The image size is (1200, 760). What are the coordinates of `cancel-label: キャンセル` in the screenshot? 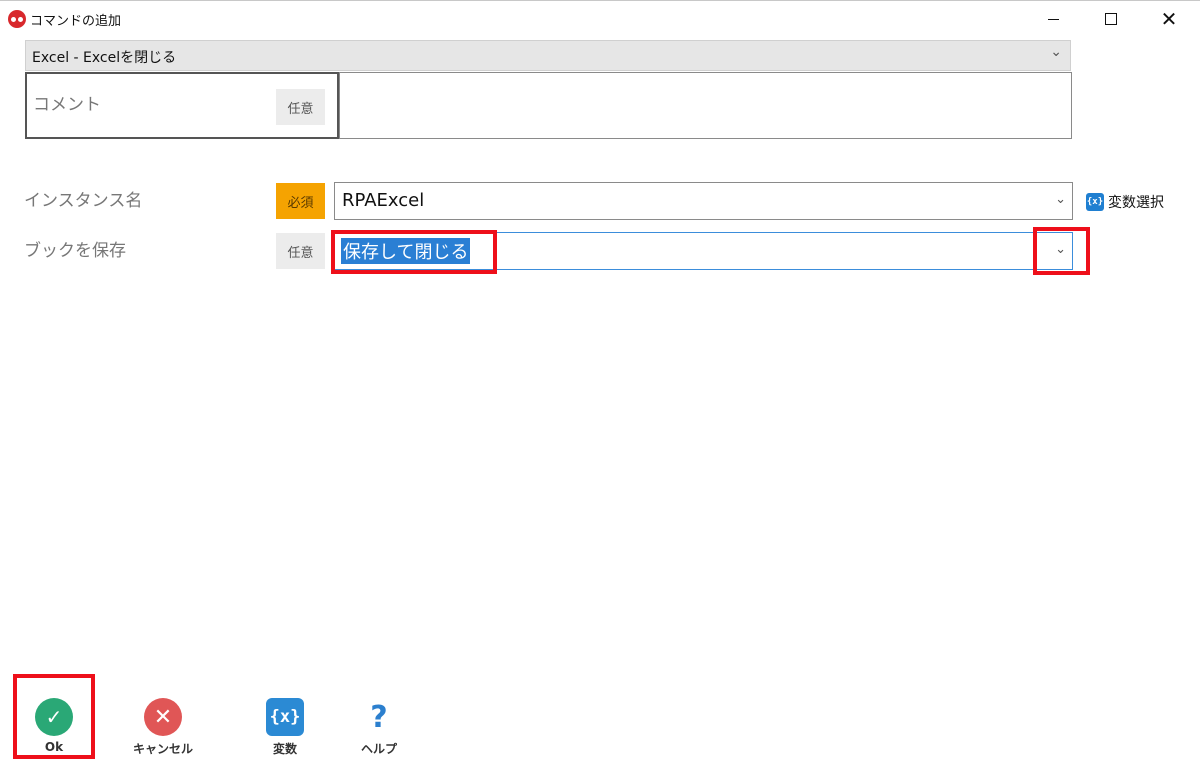 It's located at (162, 749).